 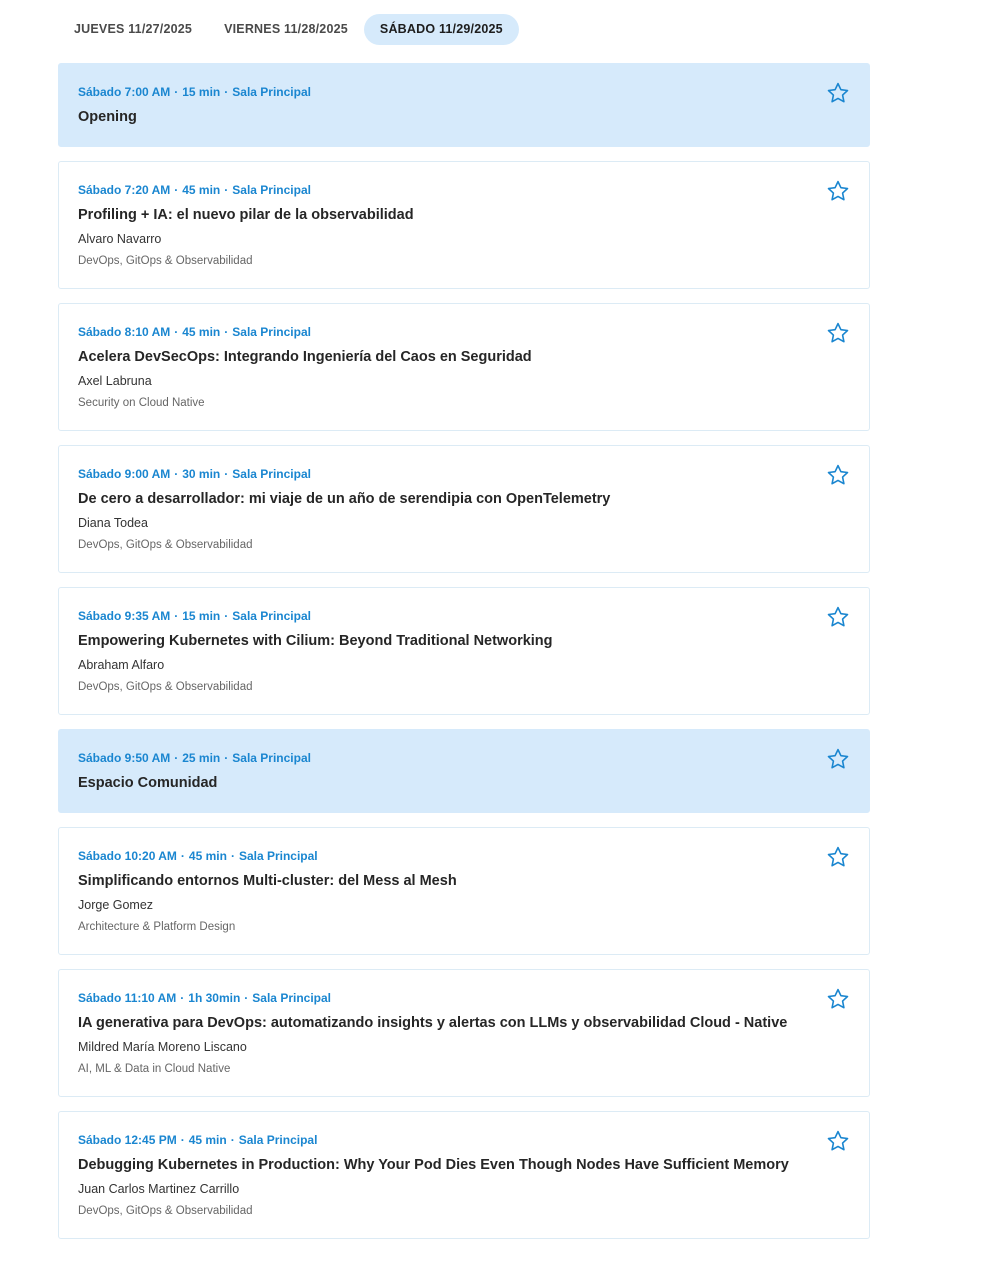 I want to click on session-time: Sábado 10:20 AM, so click(x=127, y=856).